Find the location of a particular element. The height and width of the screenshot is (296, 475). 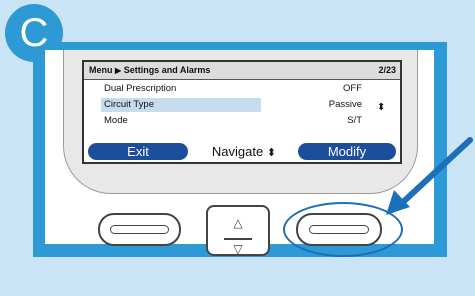

callout-arrow-icon is located at coordinates (429, 176).